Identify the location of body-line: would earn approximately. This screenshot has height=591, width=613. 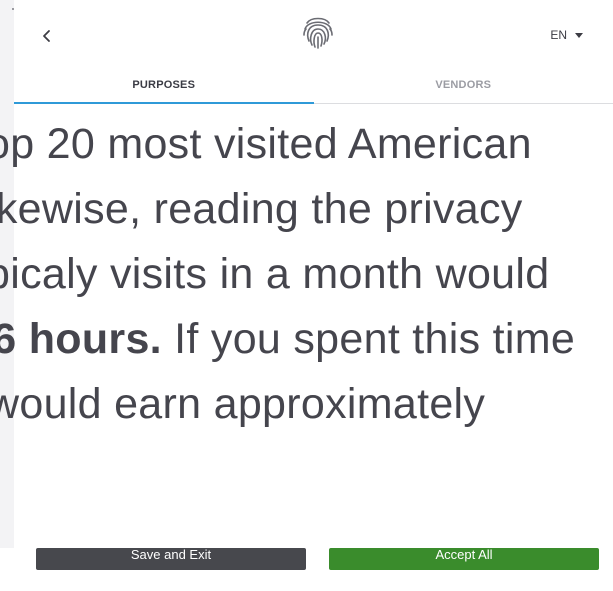
(243, 404).